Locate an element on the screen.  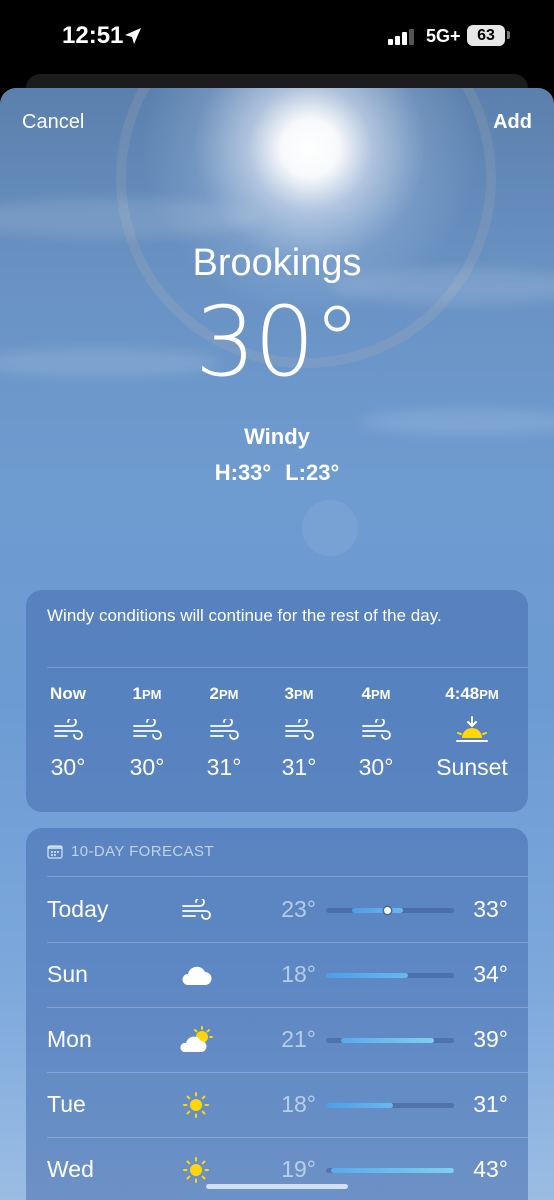
low-temp: L:23° is located at coordinates (312, 472).